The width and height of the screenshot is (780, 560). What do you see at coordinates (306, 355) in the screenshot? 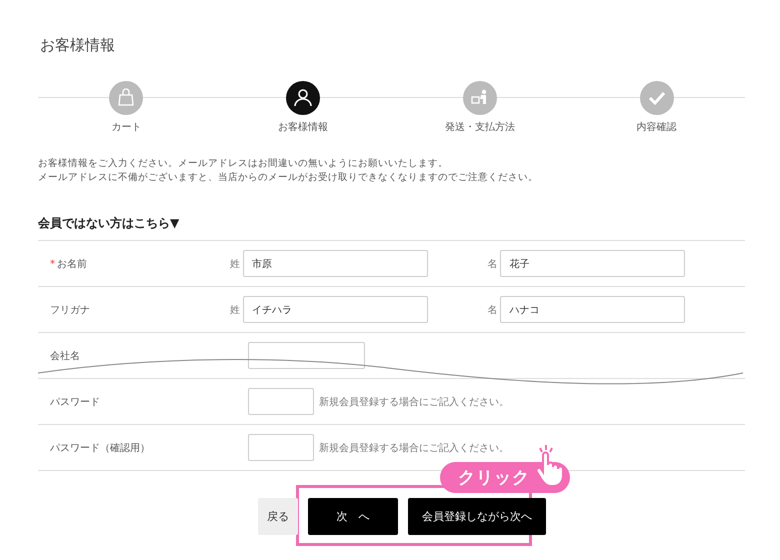
I see `input-field` at bounding box center [306, 355].